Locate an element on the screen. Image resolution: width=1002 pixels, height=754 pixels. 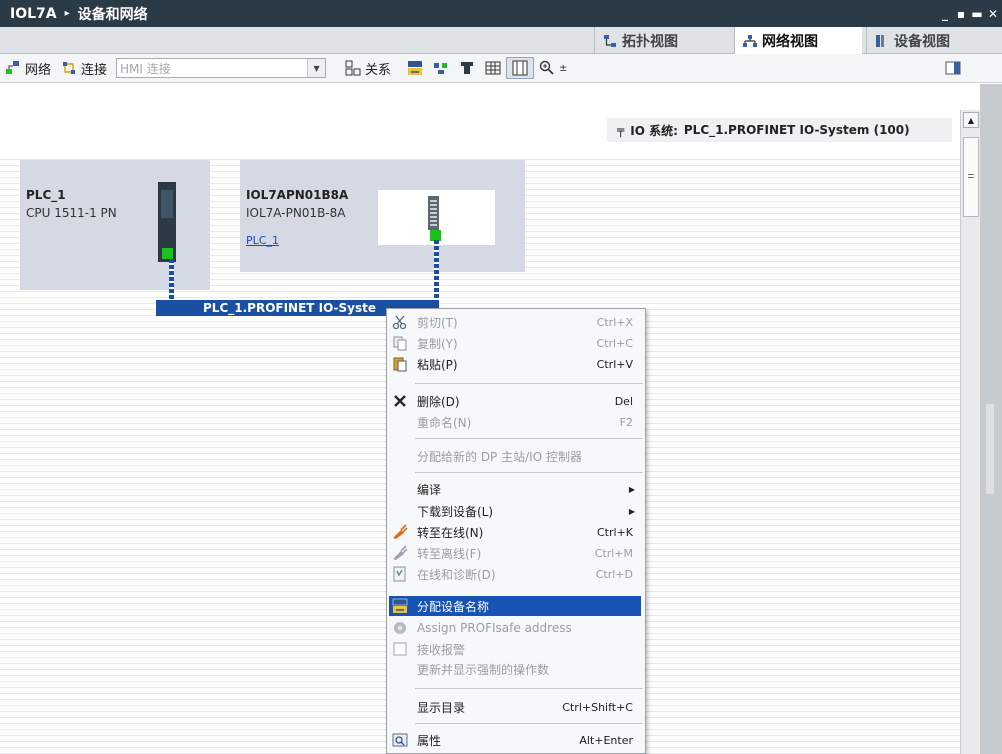
plc-profinet-port is located at coordinates (167, 253).